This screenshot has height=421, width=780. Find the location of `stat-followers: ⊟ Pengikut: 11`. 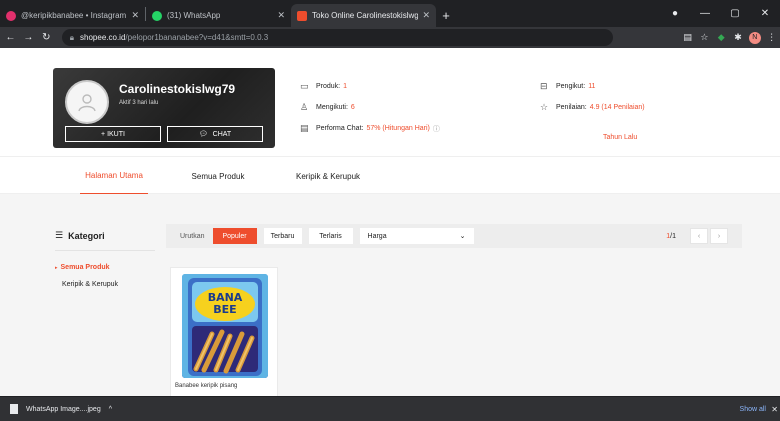

stat-followers: ⊟ Pengikut: 11 is located at coordinates (567, 86).